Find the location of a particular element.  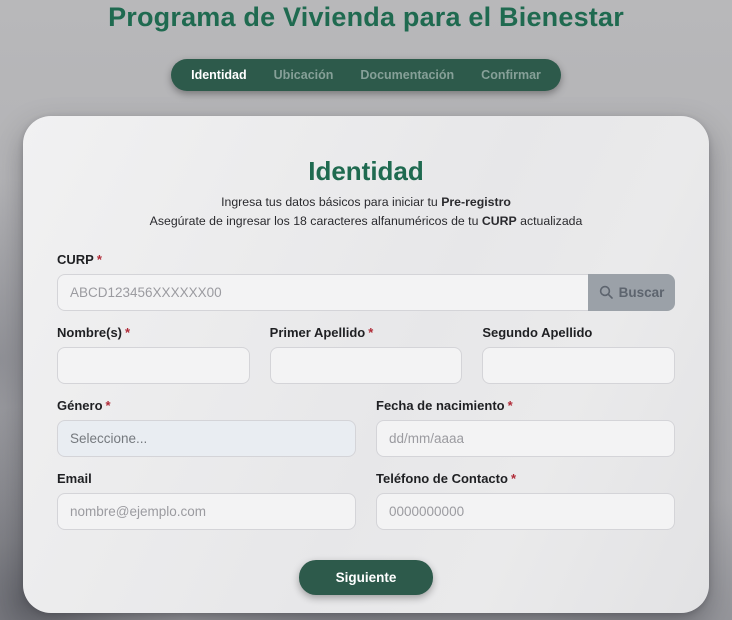

primer-apellido-field: Primer Apellido * is located at coordinates (366, 354).